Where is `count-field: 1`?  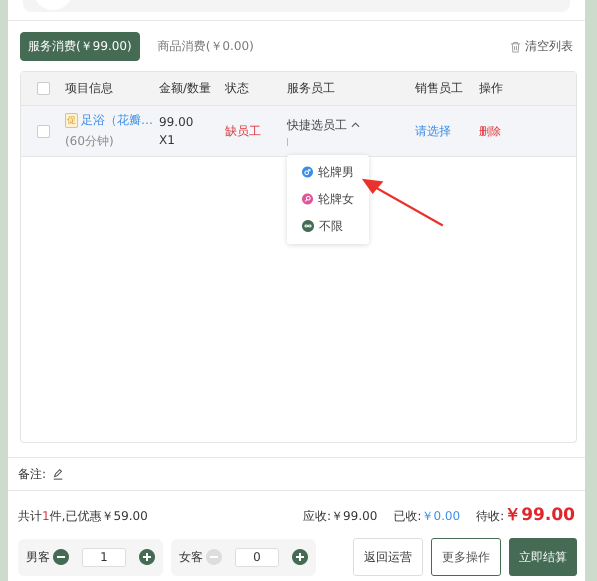
count-field: 1 is located at coordinates (104, 557).